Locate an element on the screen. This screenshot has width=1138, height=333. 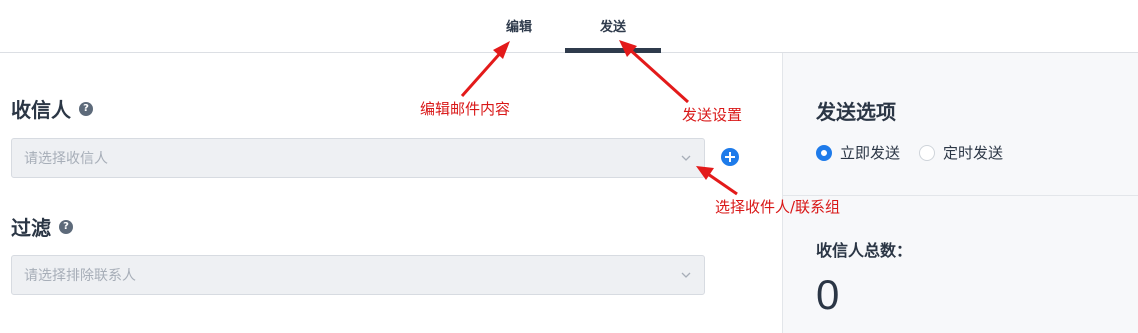
radio-send-now-label: 立即发送 is located at coordinates (870, 153).